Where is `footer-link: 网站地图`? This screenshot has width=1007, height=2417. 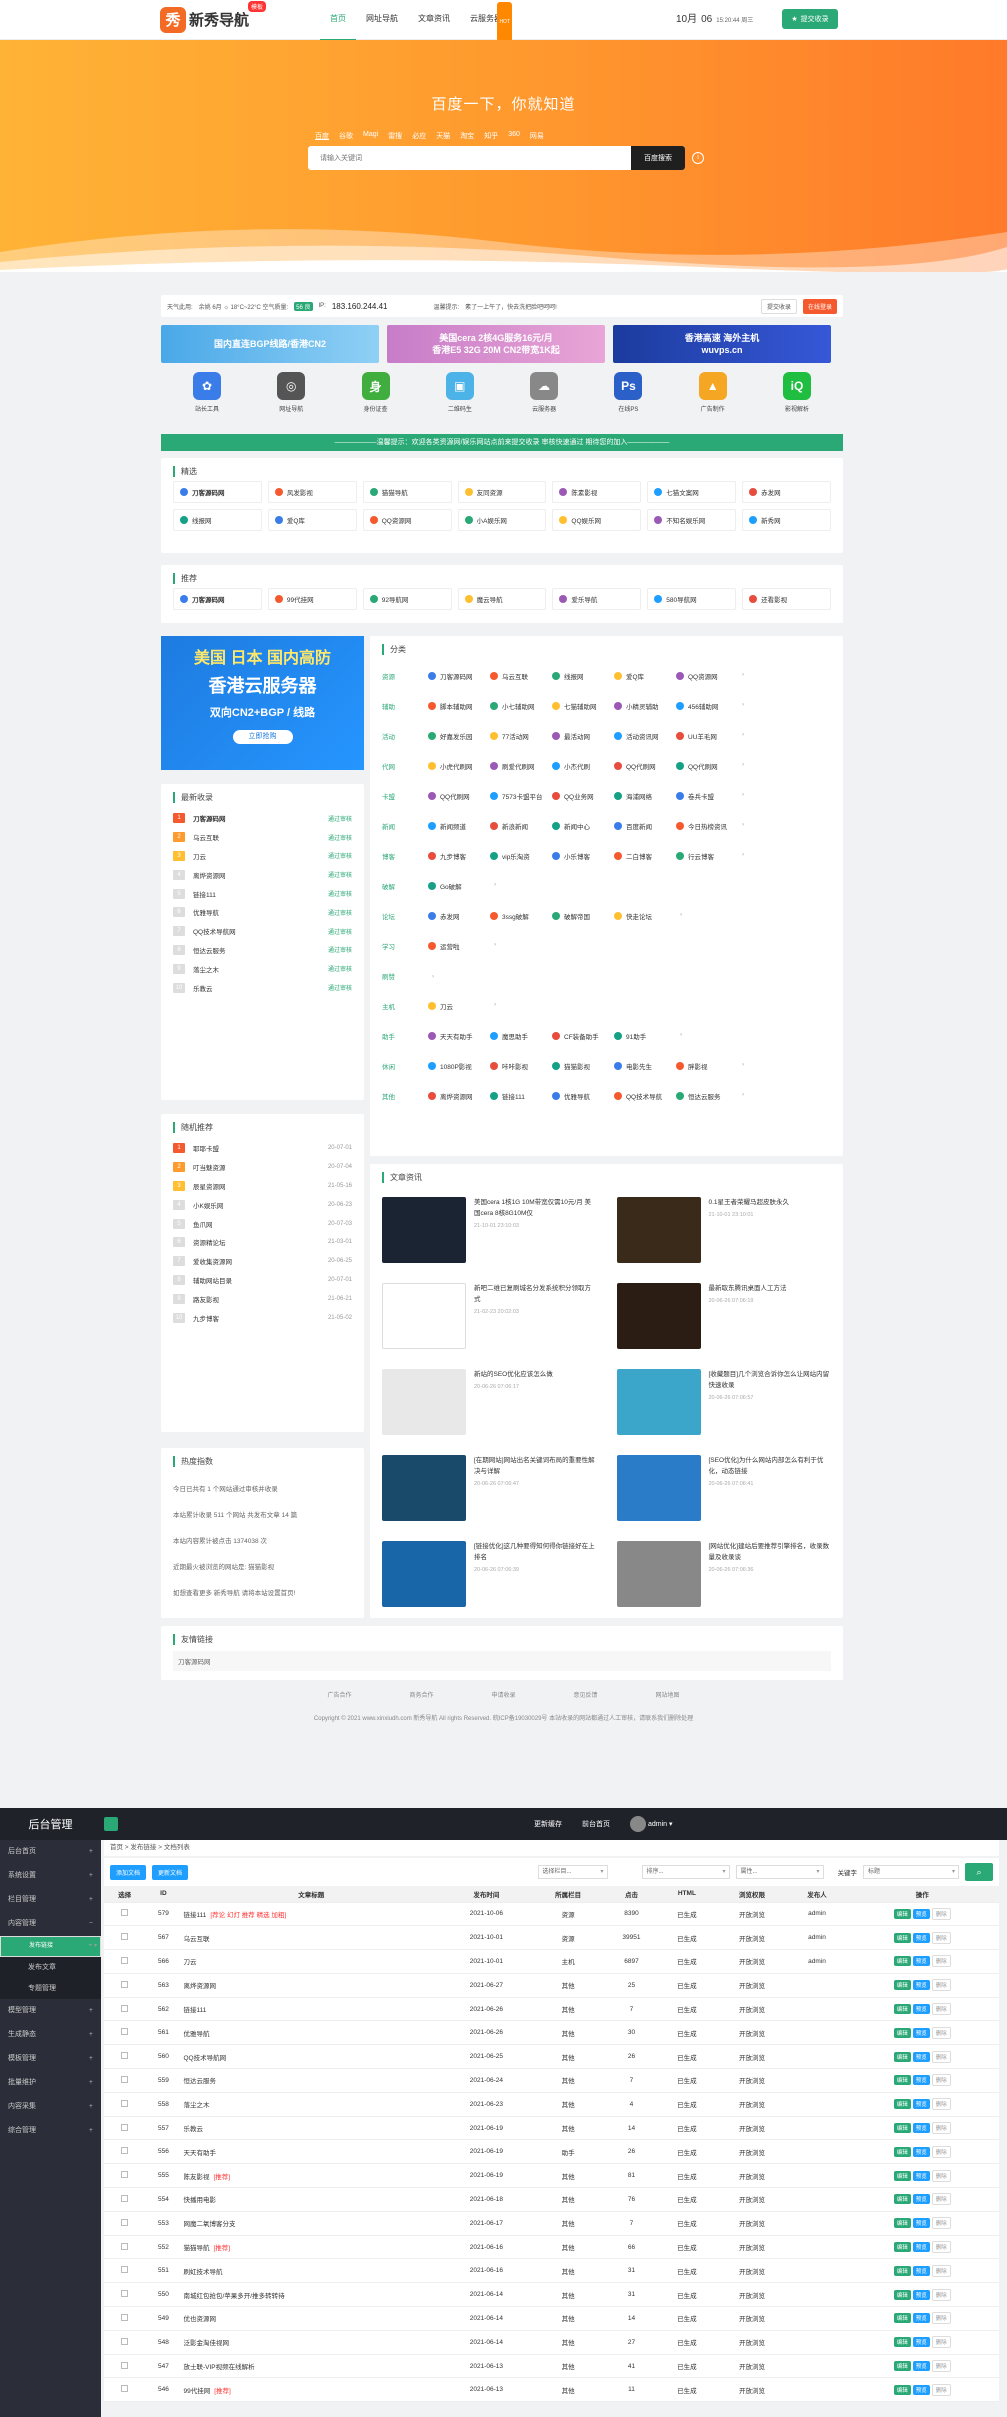 footer-link: 网站地图 is located at coordinates (668, 1694).